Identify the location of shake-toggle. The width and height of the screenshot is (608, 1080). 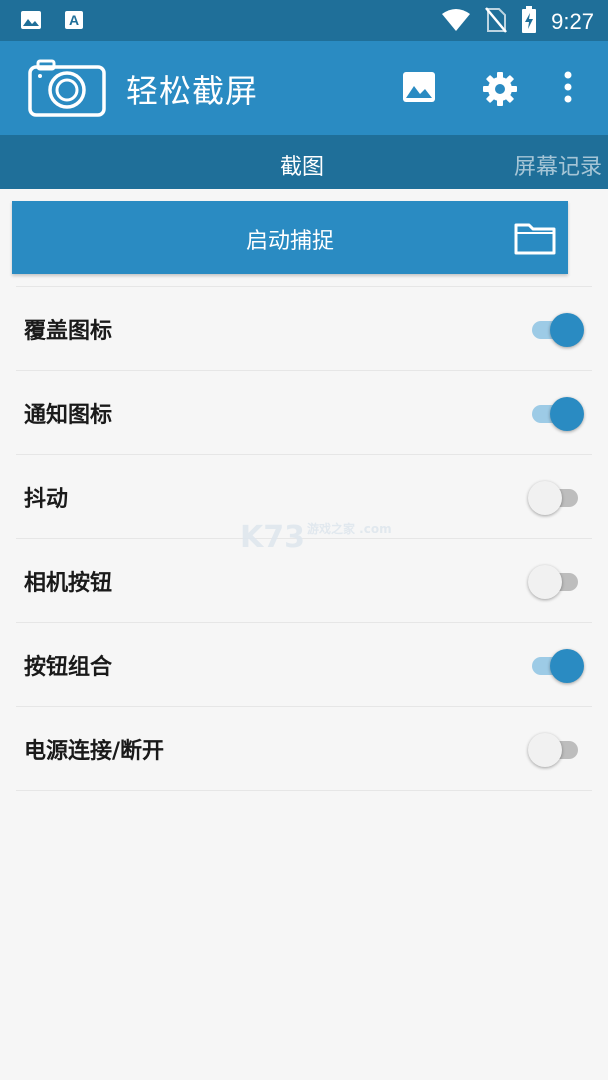
(556, 497).